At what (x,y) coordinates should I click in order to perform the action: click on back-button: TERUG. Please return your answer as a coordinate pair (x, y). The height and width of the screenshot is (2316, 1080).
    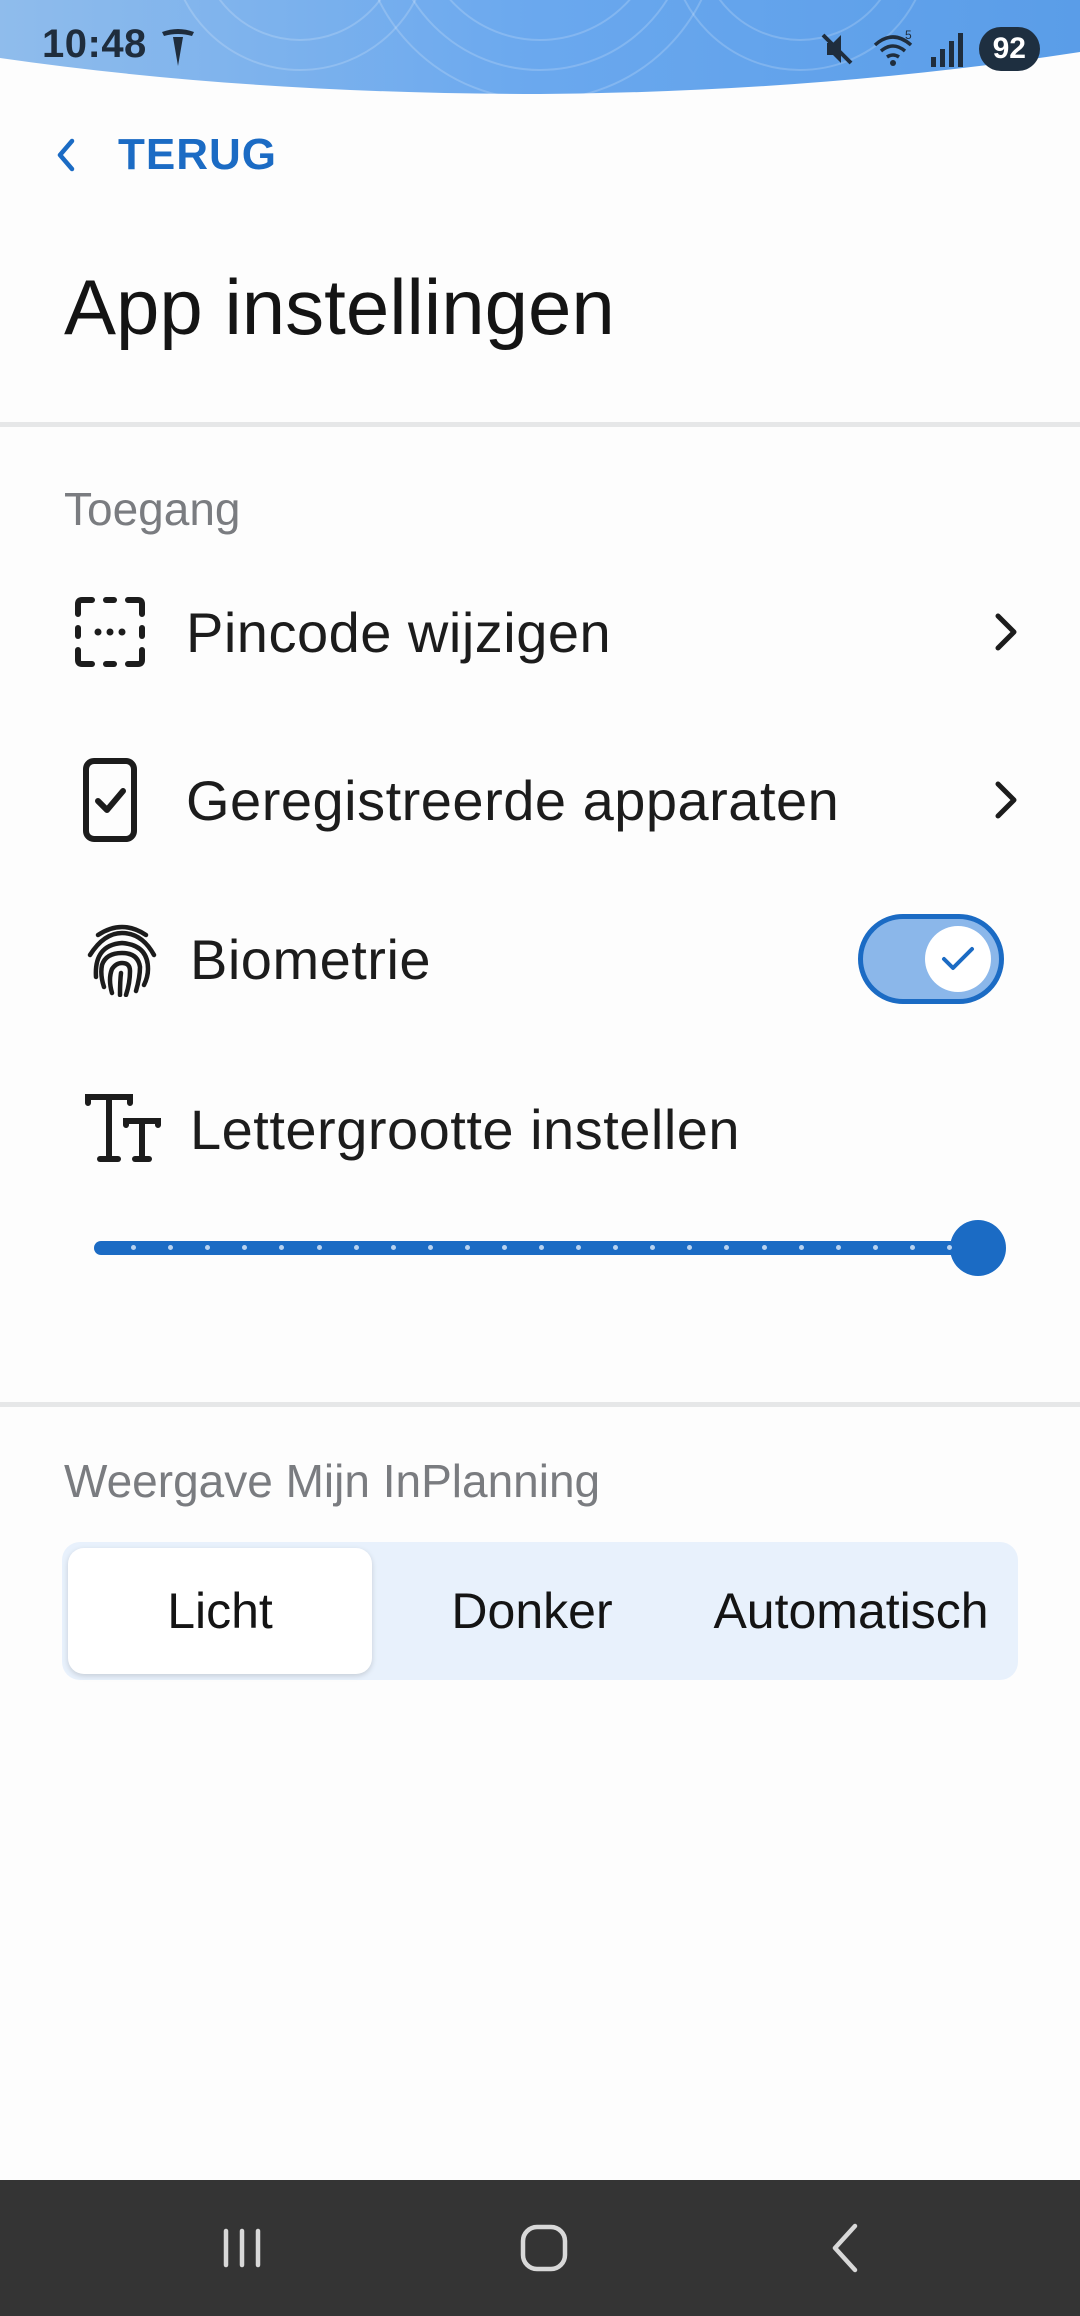
    Looking at the image, I should click on (164, 155).